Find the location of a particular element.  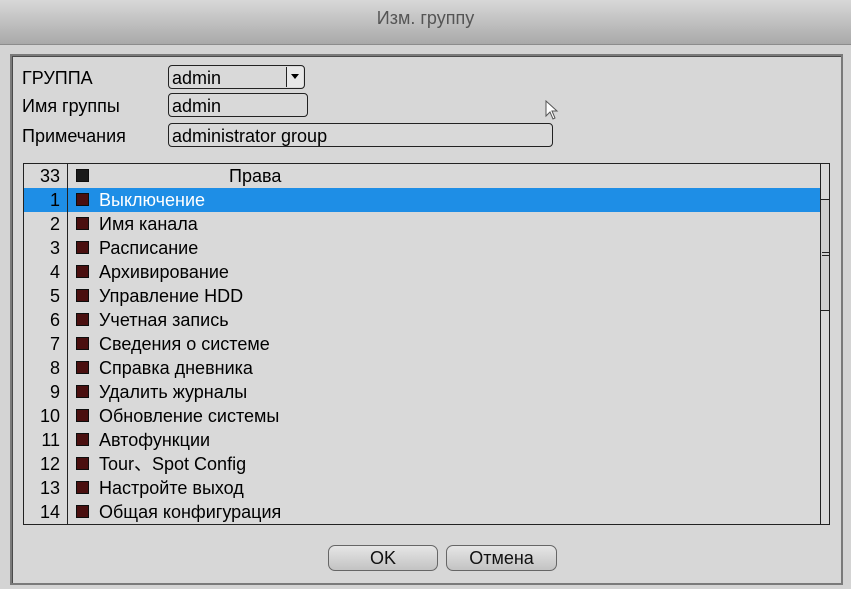

list-item: 12 Tour、Spot Config is located at coordinates (422, 464).